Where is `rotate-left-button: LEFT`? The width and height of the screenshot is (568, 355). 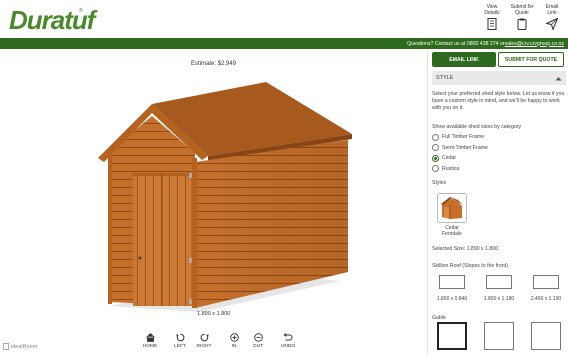 rotate-left-button: LEFT is located at coordinates (180, 341).